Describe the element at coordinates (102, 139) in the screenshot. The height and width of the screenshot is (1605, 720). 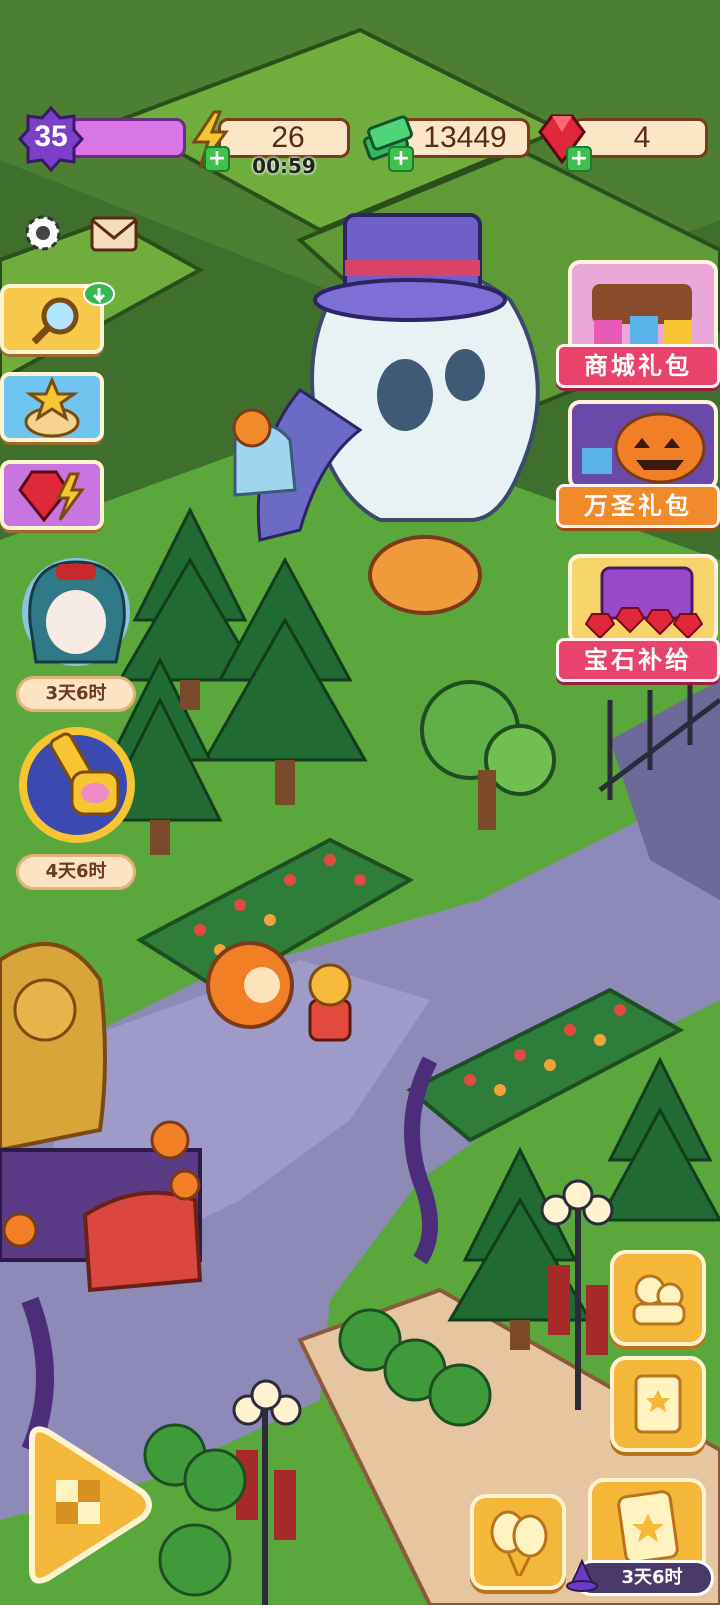
I see `level-bar: 35` at that location.